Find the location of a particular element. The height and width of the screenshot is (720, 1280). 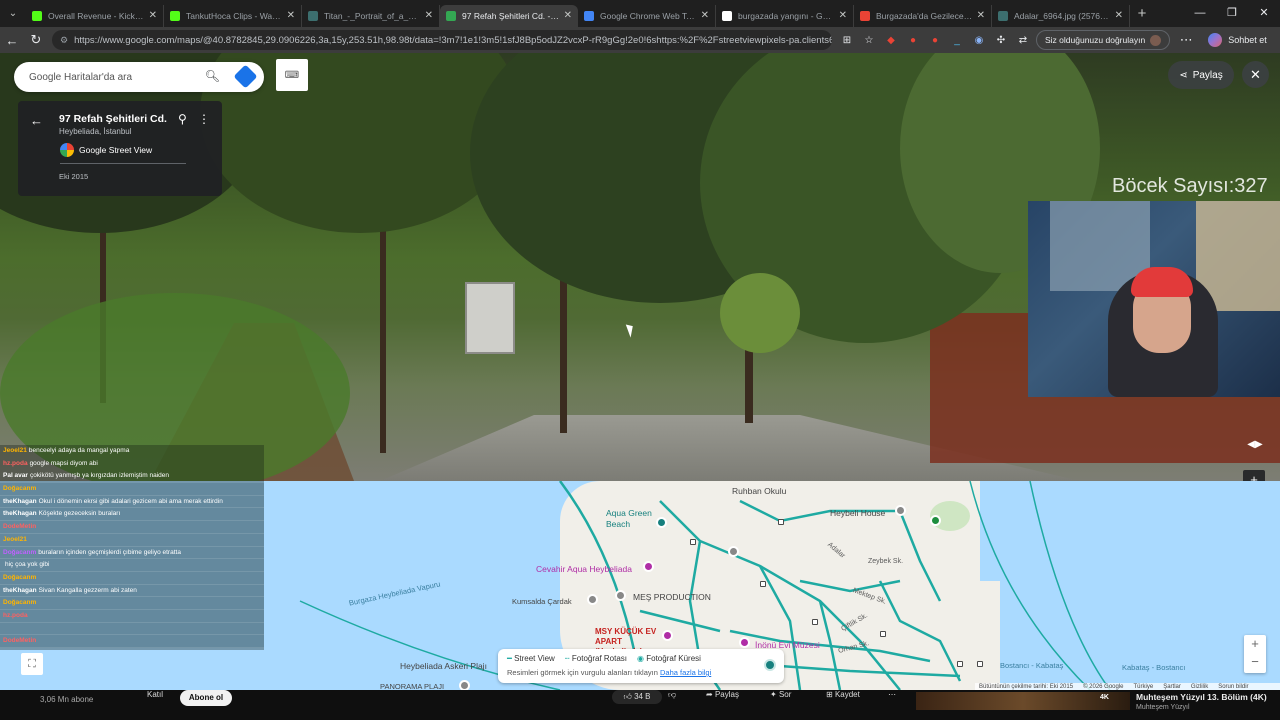

extension-pin-icon: ● is located at coordinates (935, 40).